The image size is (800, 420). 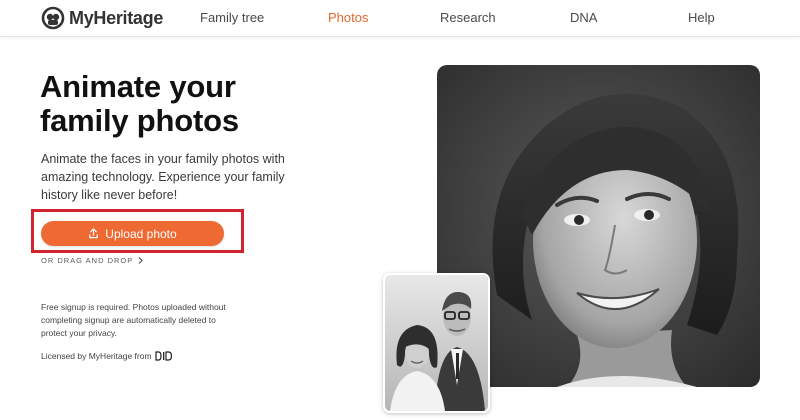 I want to click on myheritage-logo: MyHeritage, so click(x=102, y=18).